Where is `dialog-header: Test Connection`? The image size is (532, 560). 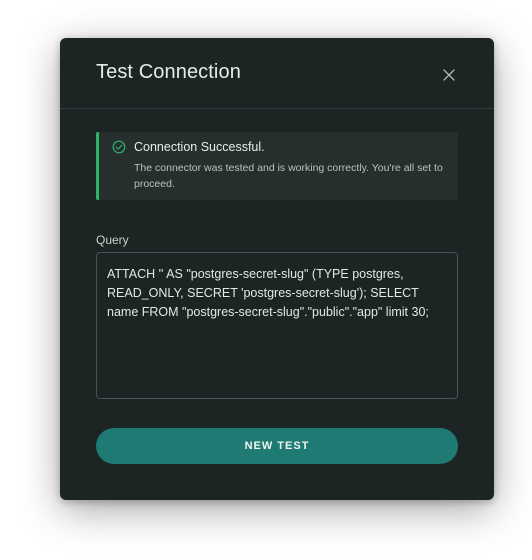 dialog-header: Test Connection is located at coordinates (277, 73).